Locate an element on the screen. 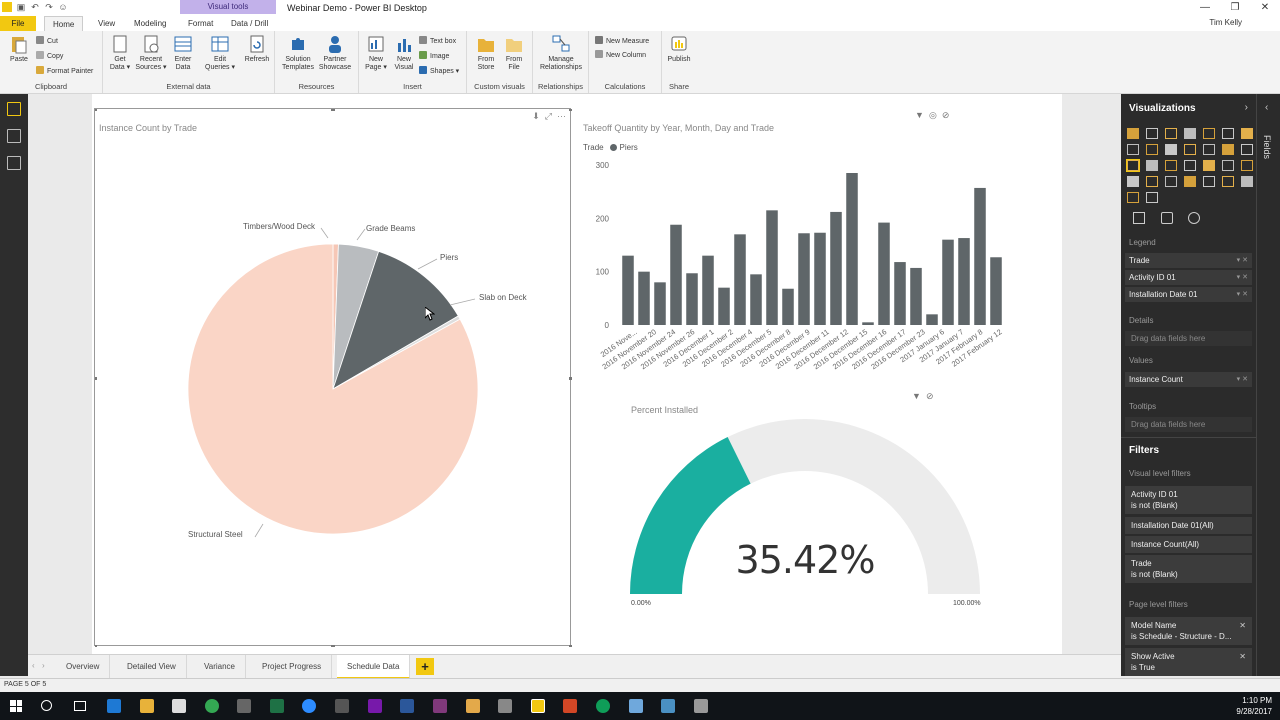 Image resolution: width=1280 pixels, height=720 pixels. page-tab-detailed-view: Detailed View is located at coordinates (152, 667).